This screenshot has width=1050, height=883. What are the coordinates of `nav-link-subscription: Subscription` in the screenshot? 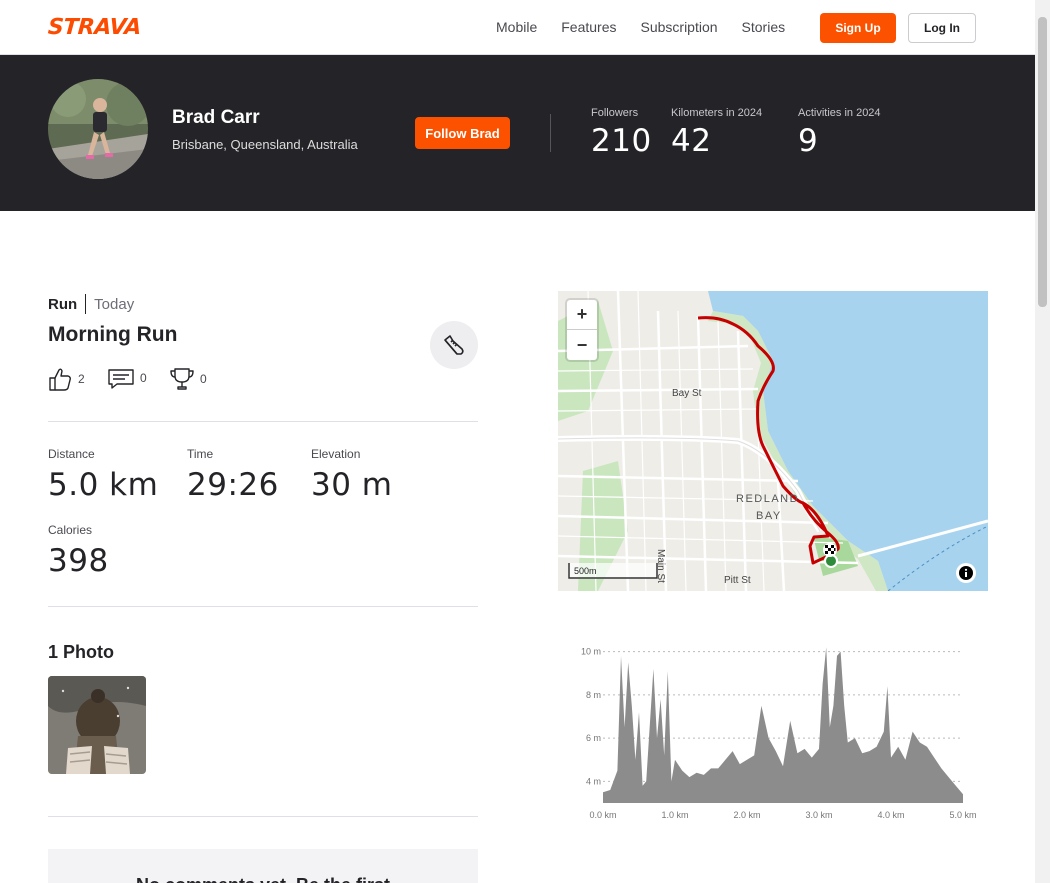 It's located at (679, 27).